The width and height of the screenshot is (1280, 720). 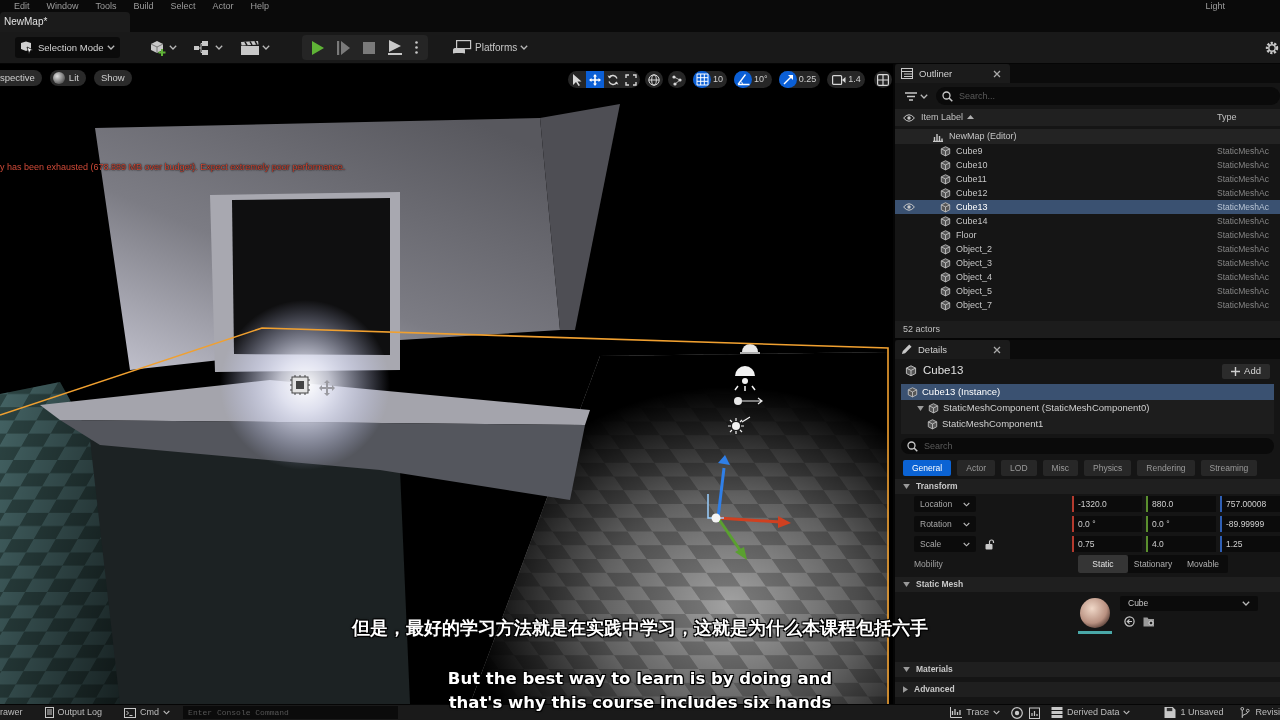 I want to click on lit-mode-button: Lit, so click(x=67, y=78).